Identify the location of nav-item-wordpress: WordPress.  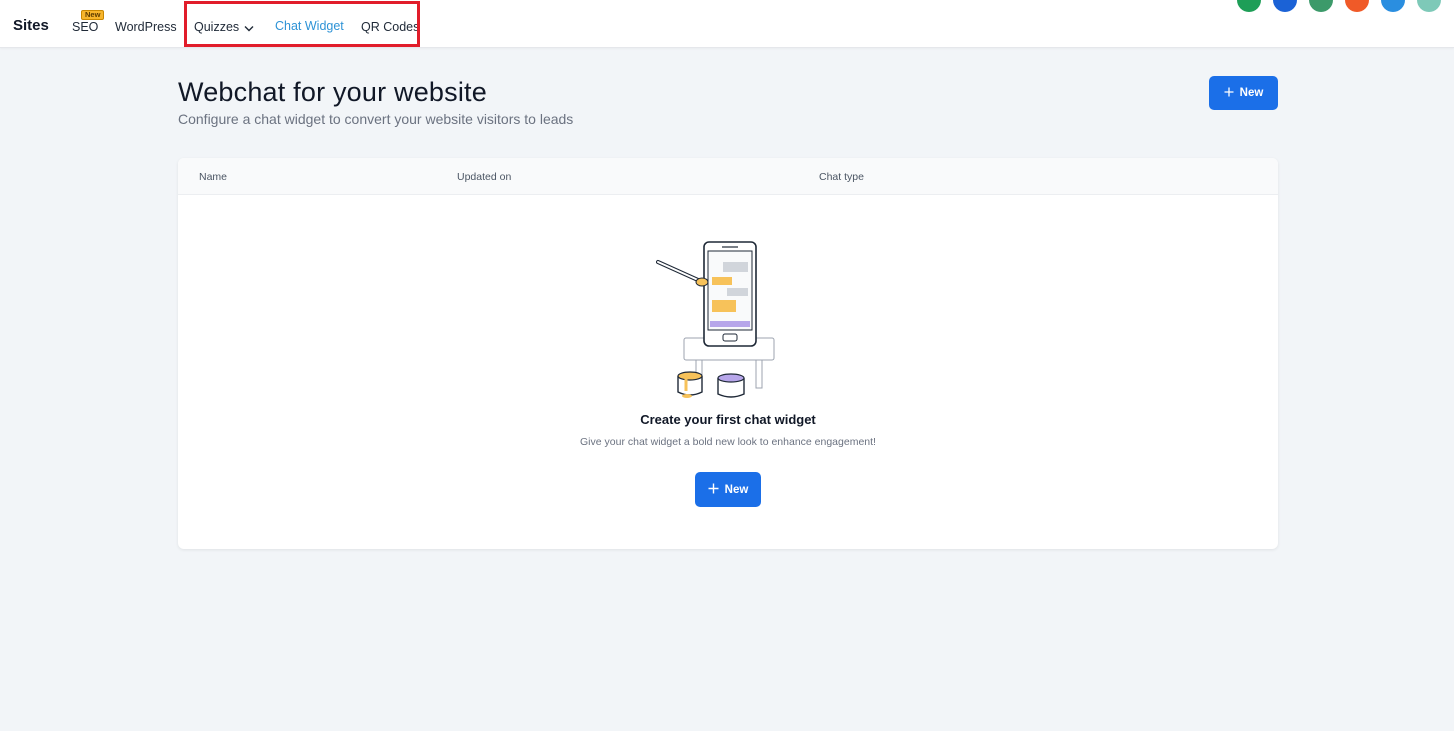
(146, 27).